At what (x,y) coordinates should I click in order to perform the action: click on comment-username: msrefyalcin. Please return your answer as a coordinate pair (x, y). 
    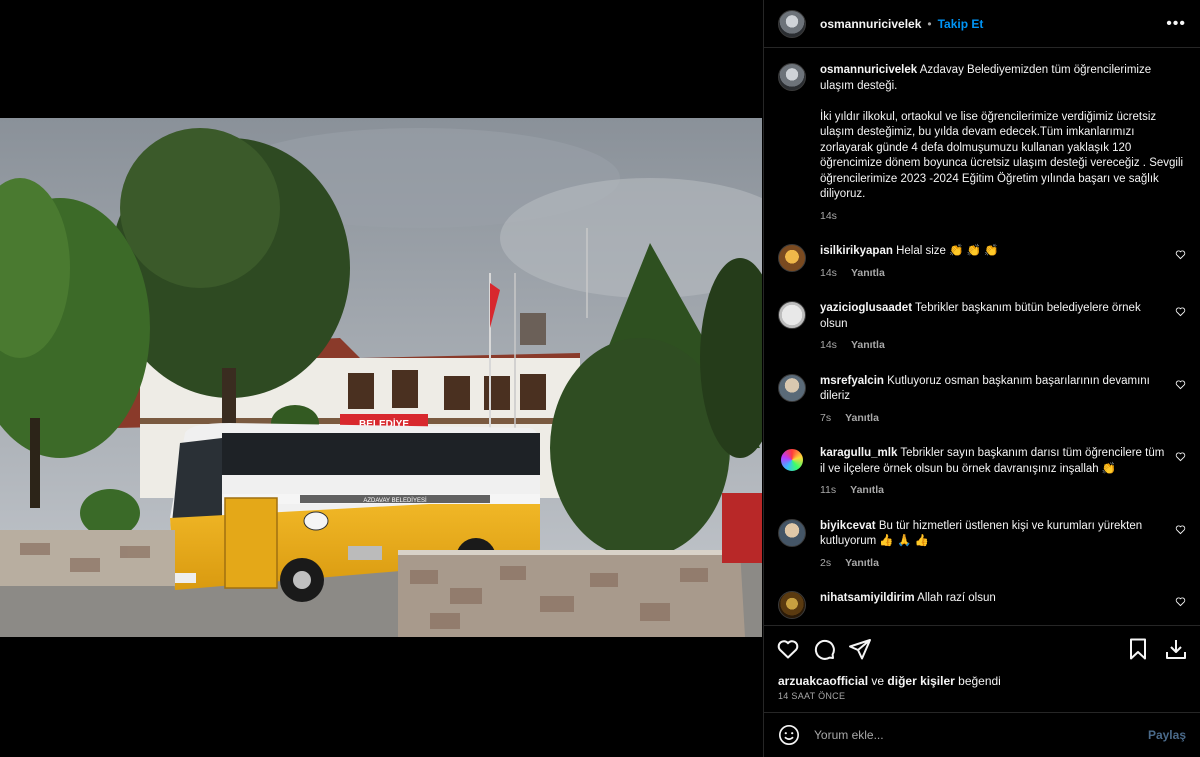
    Looking at the image, I should click on (852, 381).